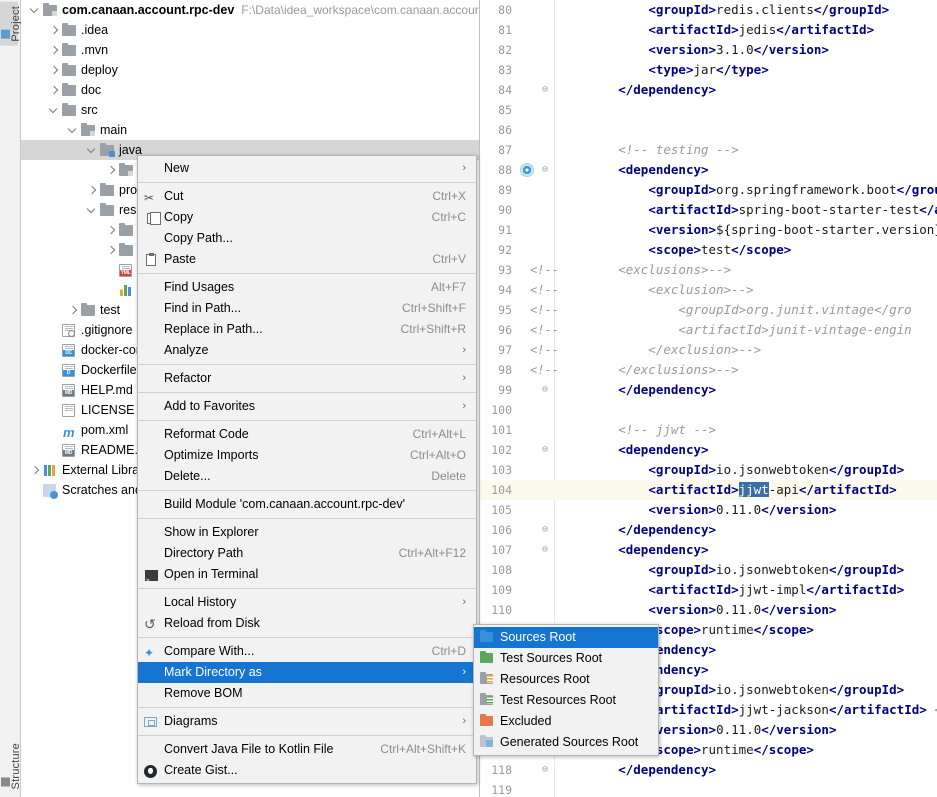 The image size is (937, 797). What do you see at coordinates (250, 90) in the screenshot?
I see `tree-row-doc: doc` at bounding box center [250, 90].